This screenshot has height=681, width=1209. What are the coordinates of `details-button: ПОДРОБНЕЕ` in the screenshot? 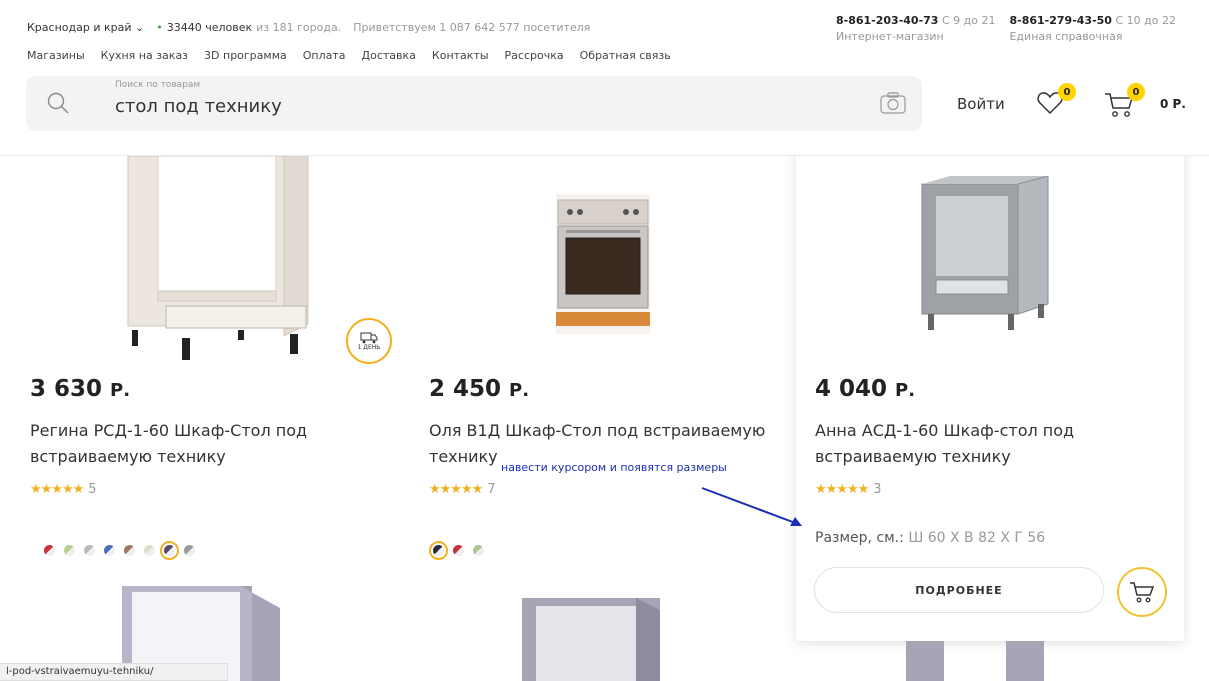 It's located at (959, 590).